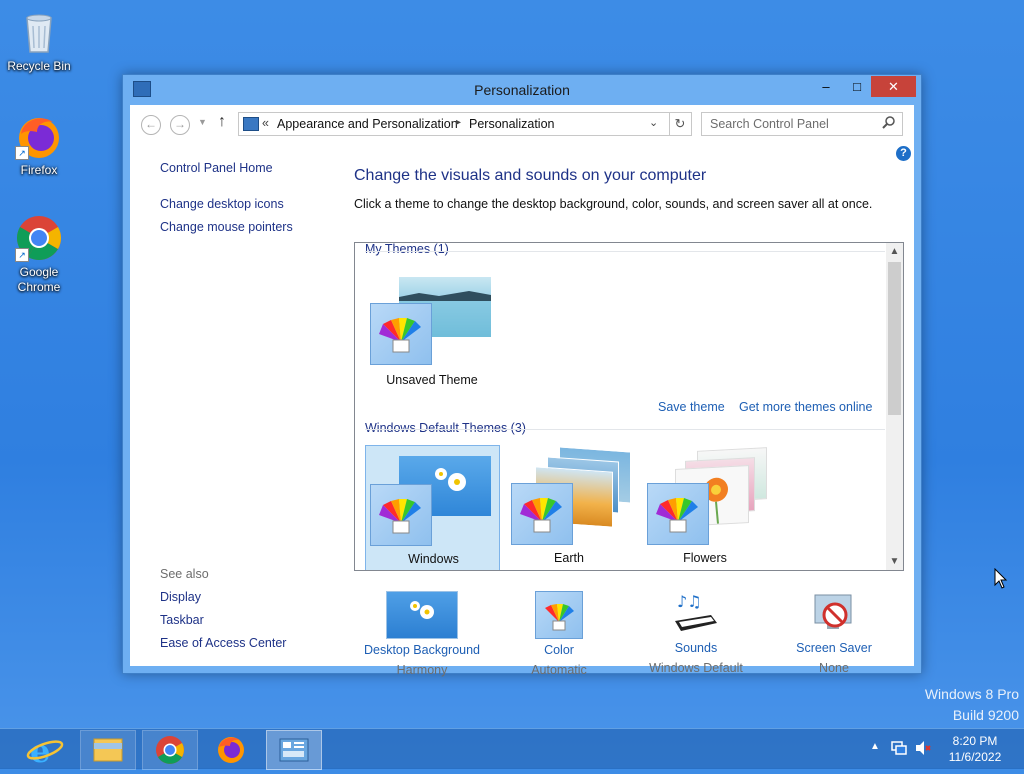 The width and height of the screenshot is (1024, 774). I want to click on mouse-cursor-icon, so click(1001, 581).